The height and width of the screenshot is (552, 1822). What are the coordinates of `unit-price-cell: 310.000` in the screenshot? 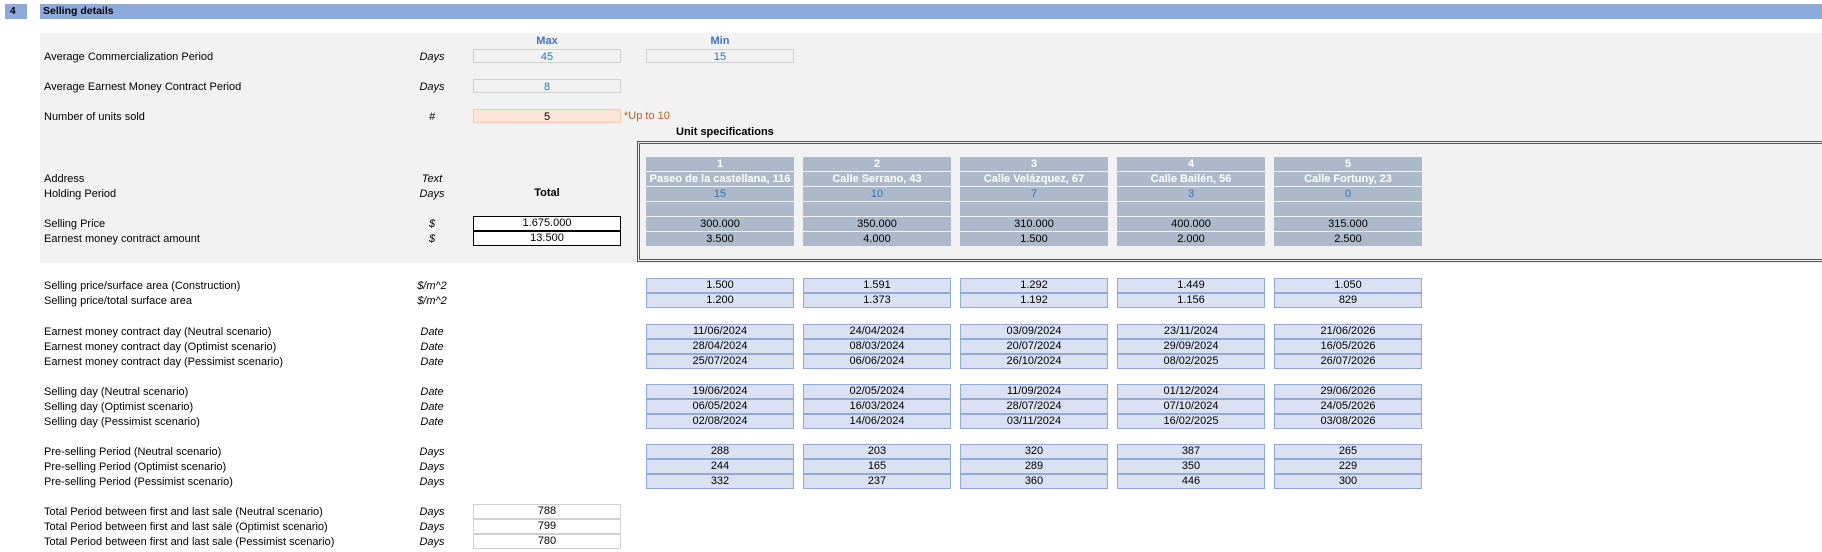 It's located at (1034, 224).